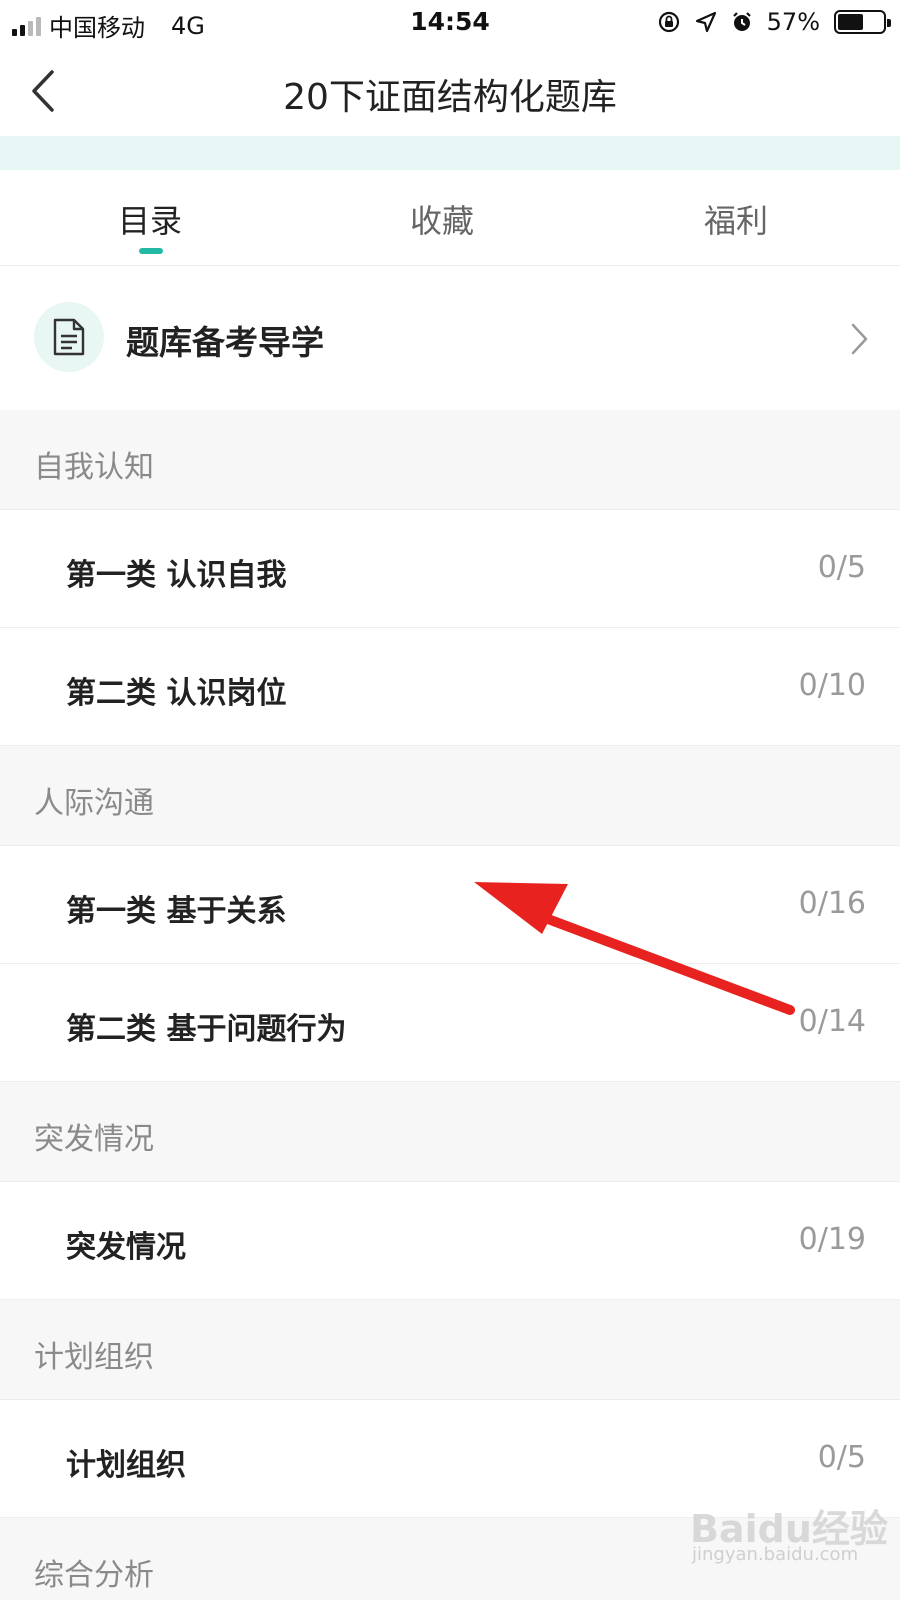 This screenshot has width=900, height=1600. I want to click on list-item: 第一类 认识自我 0/5, so click(450, 569).